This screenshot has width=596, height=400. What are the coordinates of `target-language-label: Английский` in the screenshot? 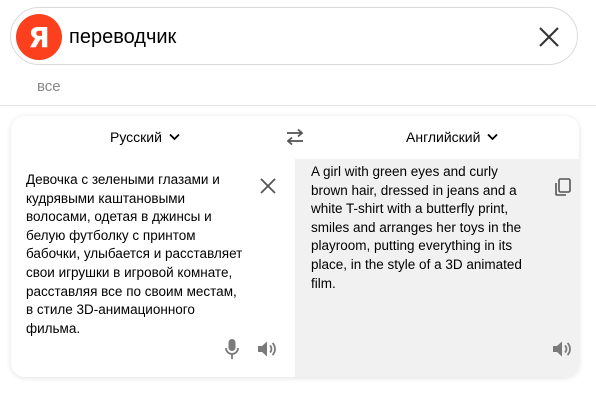 It's located at (443, 137).